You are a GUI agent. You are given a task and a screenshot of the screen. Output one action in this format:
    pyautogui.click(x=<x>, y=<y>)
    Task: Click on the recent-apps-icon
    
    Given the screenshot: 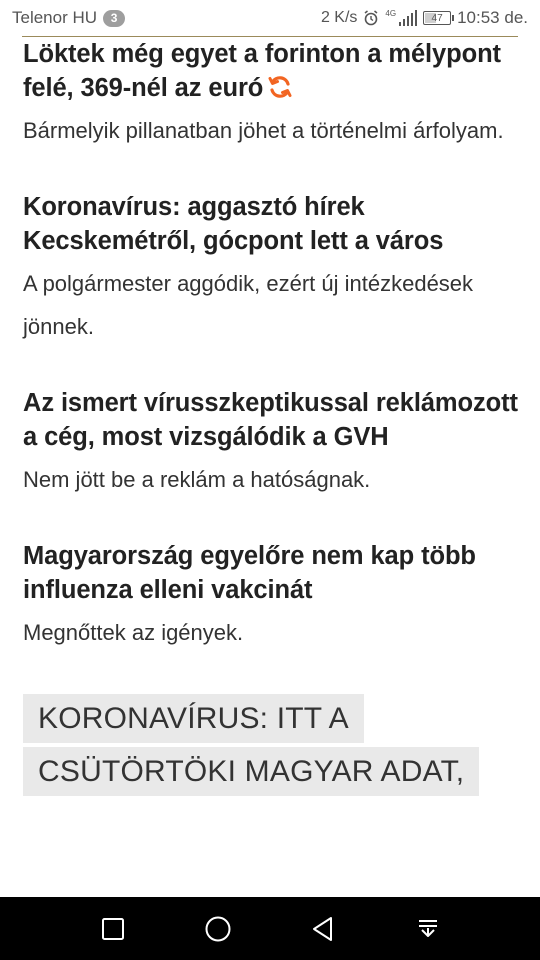 What is the action you would take?
    pyautogui.click(x=112, y=928)
    